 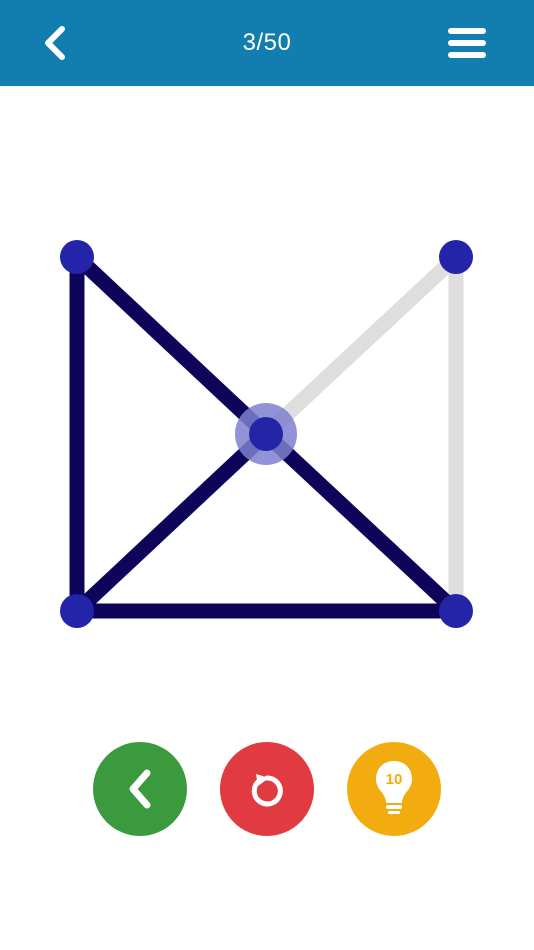 I want to click on hint-count-badge: 10, so click(x=394, y=779).